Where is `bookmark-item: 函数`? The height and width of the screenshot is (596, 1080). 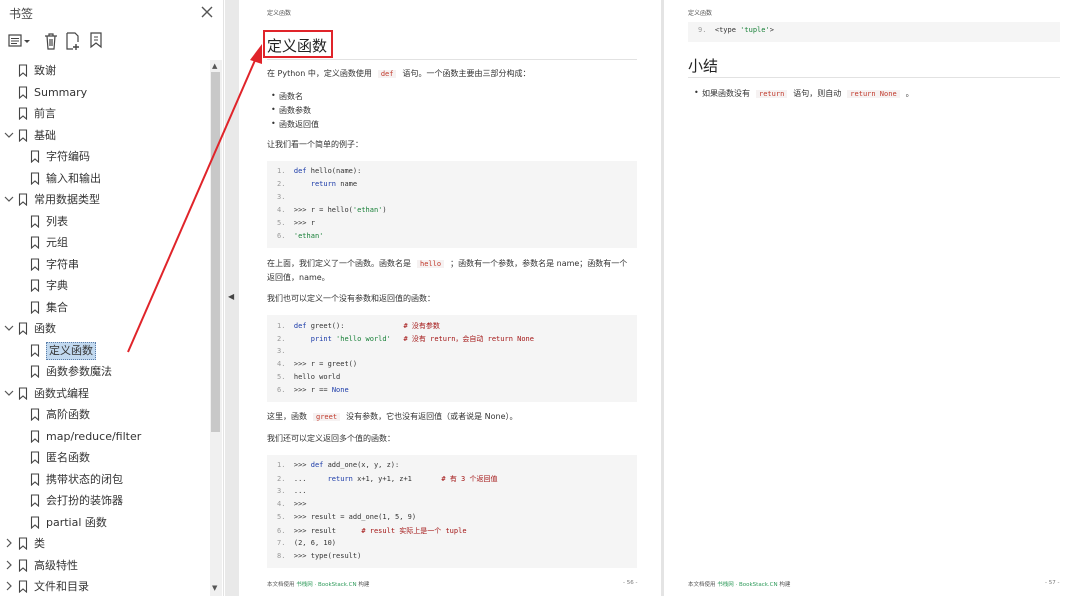
bookmark-item: 函数 is located at coordinates (105, 328).